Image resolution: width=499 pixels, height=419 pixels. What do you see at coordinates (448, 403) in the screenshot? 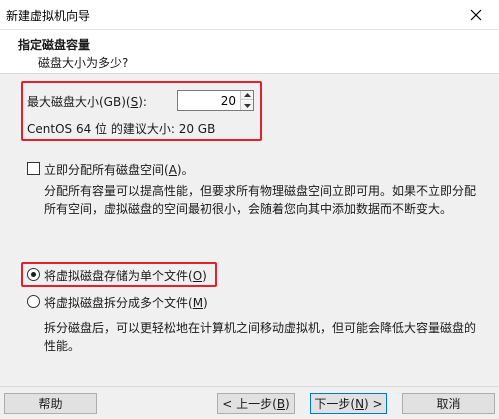
I see `cancel-button: 取消` at bounding box center [448, 403].